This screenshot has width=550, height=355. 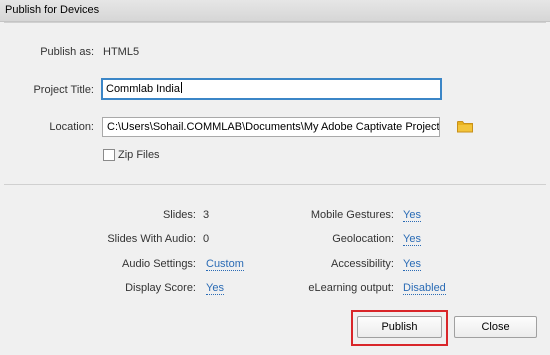 What do you see at coordinates (399, 327) in the screenshot?
I see `publish-button: Publish` at bounding box center [399, 327].